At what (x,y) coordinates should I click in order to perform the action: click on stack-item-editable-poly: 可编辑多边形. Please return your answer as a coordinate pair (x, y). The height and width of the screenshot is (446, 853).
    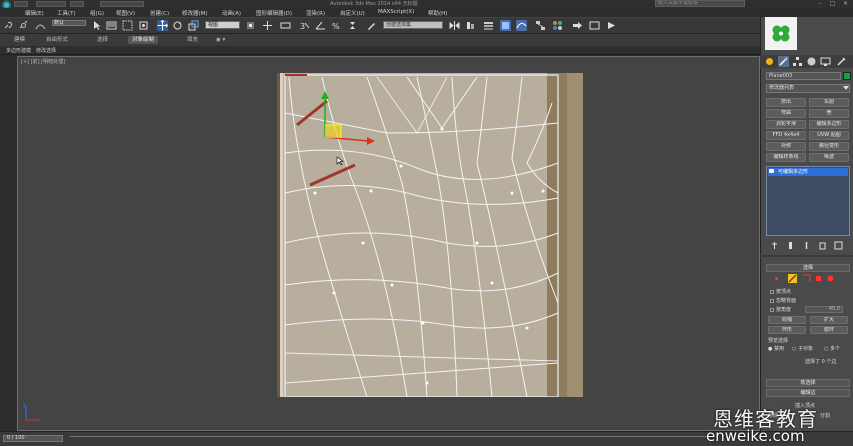
    Looking at the image, I should click on (808, 172).